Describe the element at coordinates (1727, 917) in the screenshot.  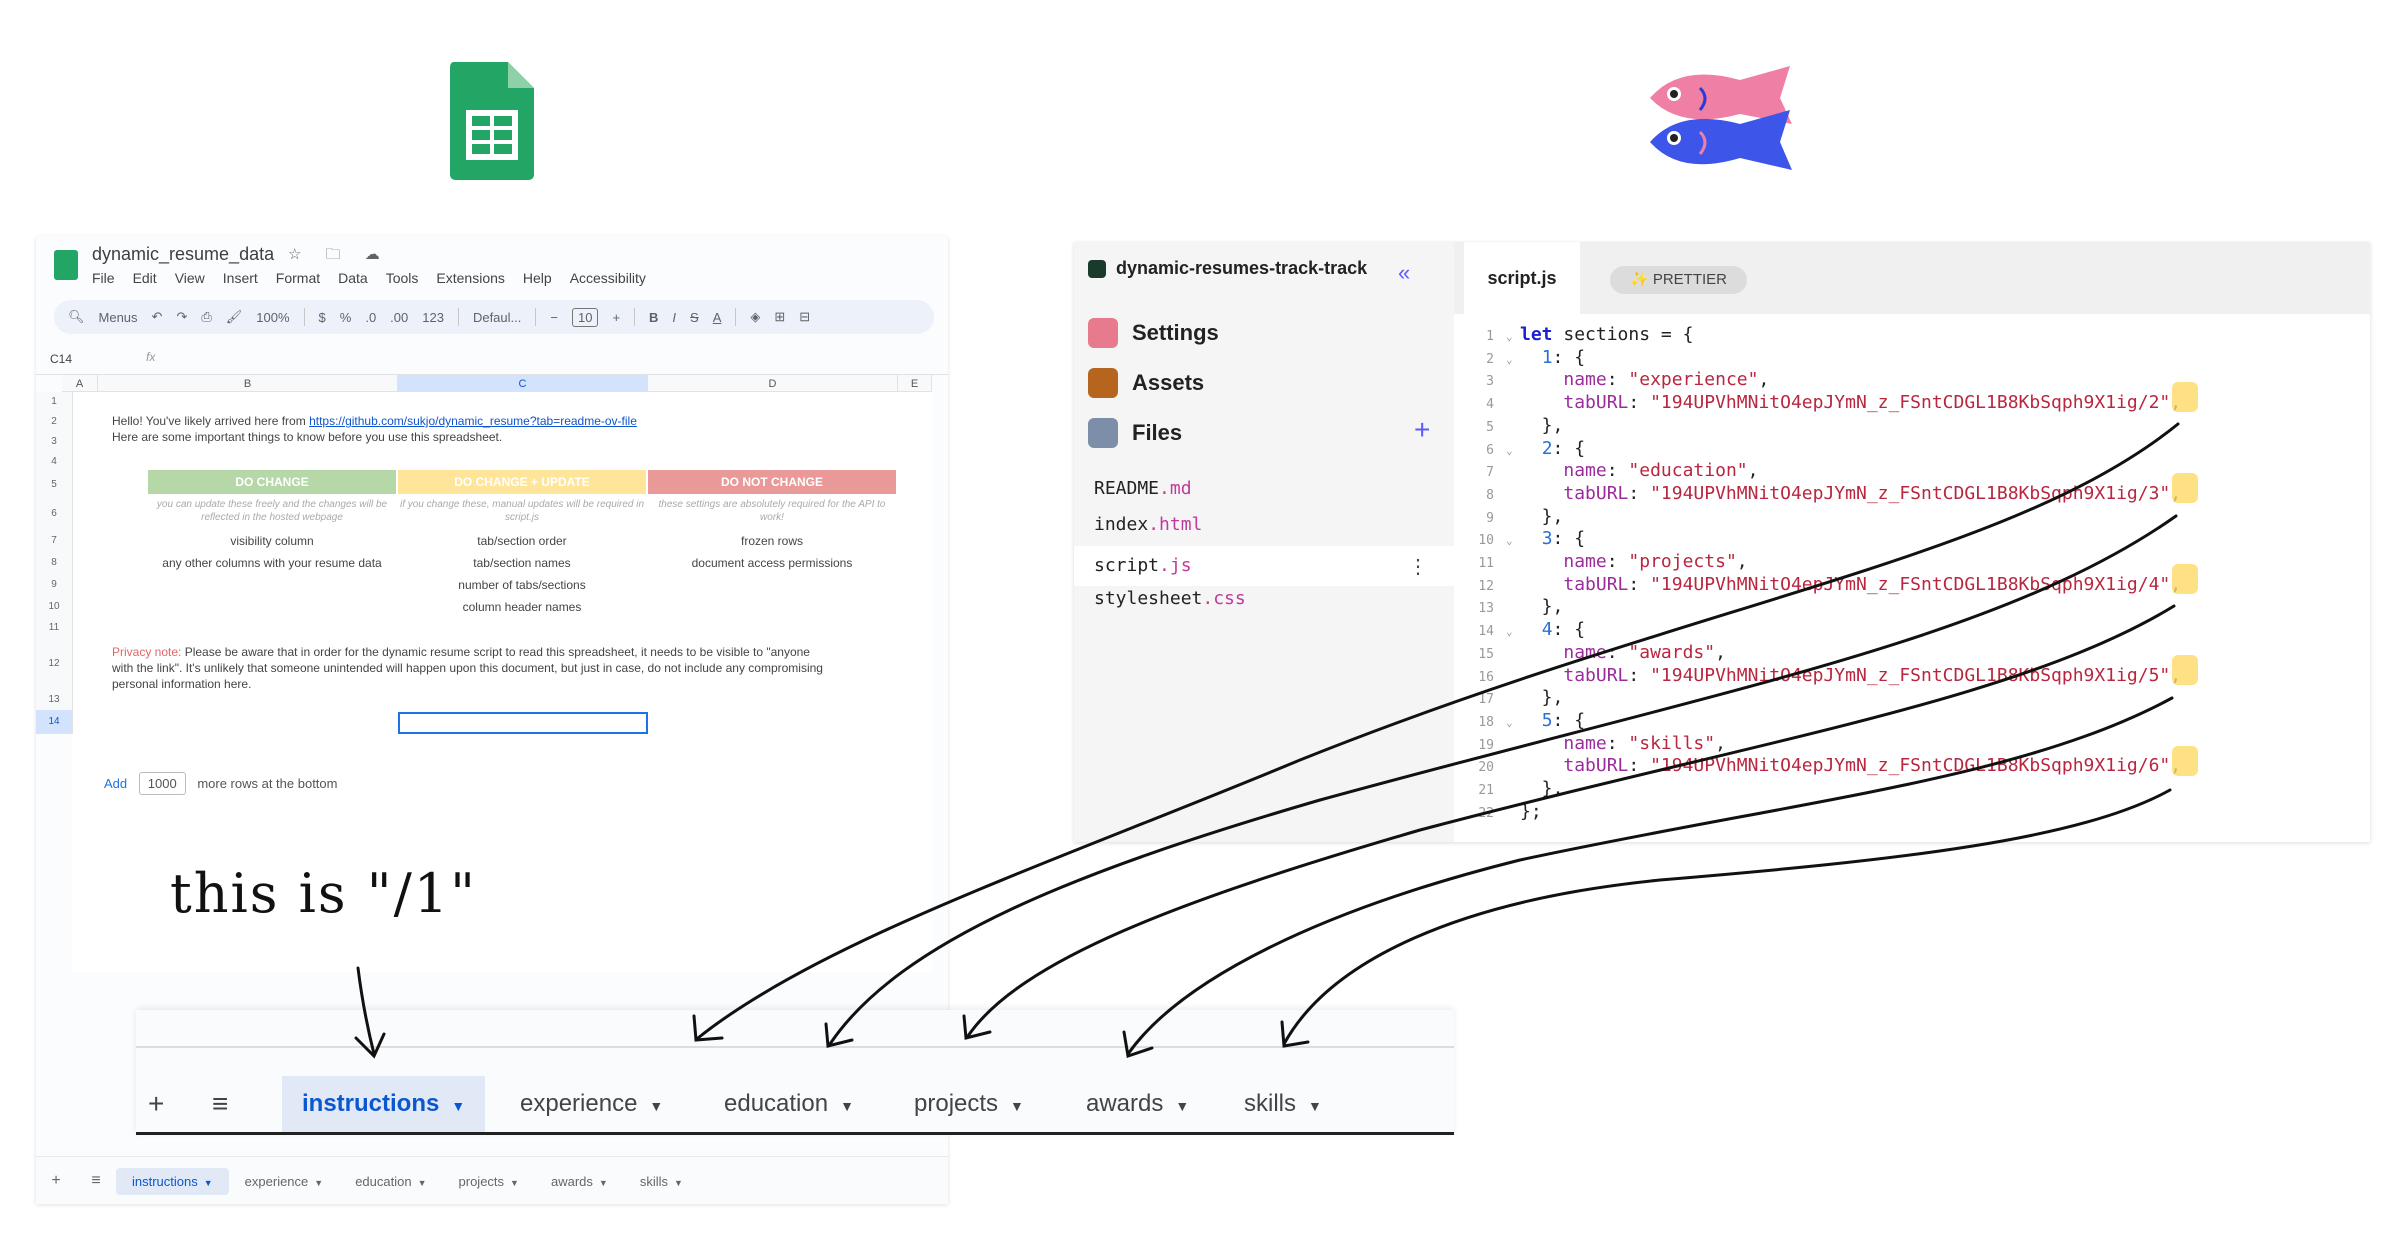
I see `arrow-skills` at that location.